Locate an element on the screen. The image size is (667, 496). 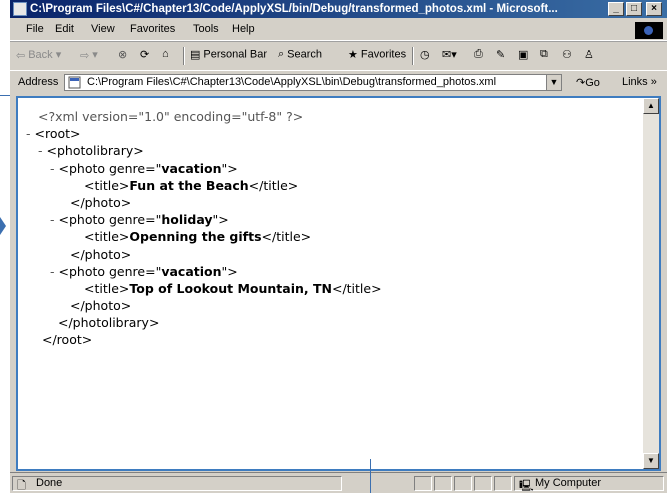
address-dropdown-button: ▼ is located at coordinates (553, 82).